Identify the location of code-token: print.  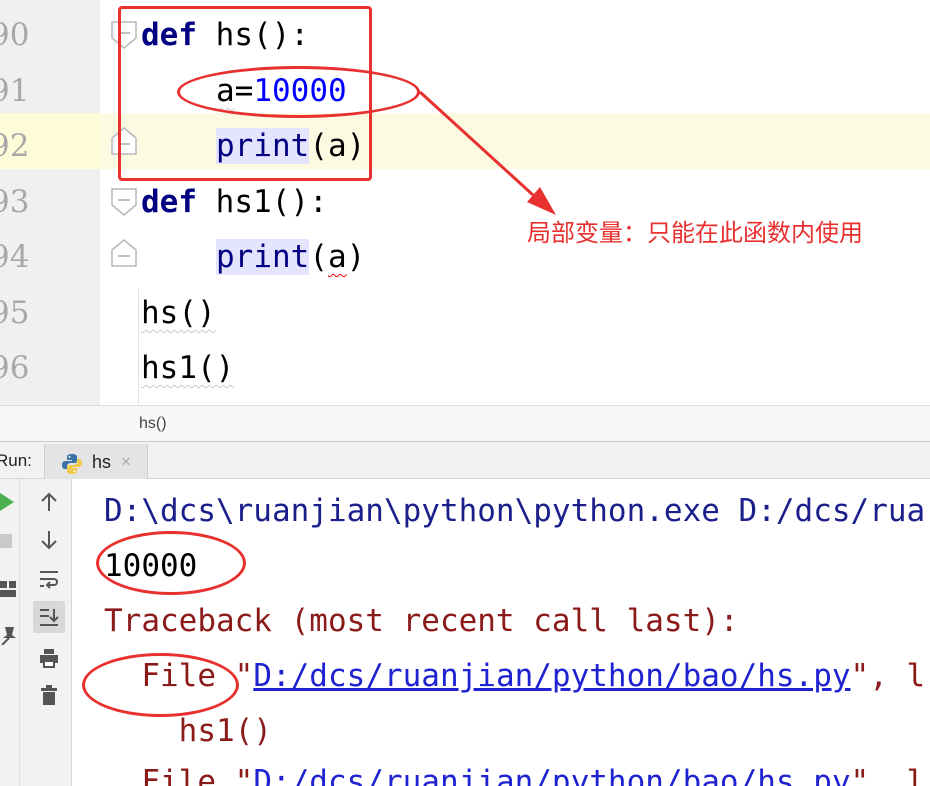
(263, 257).